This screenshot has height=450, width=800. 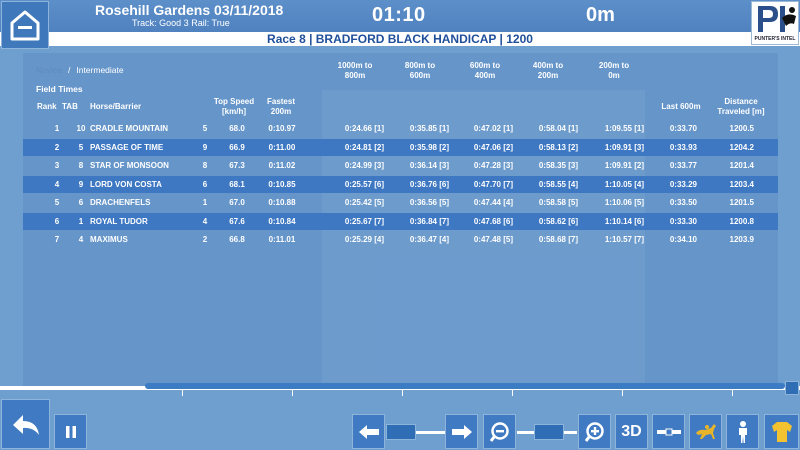 I want to click on zoom-out-button, so click(x=499, y=431).